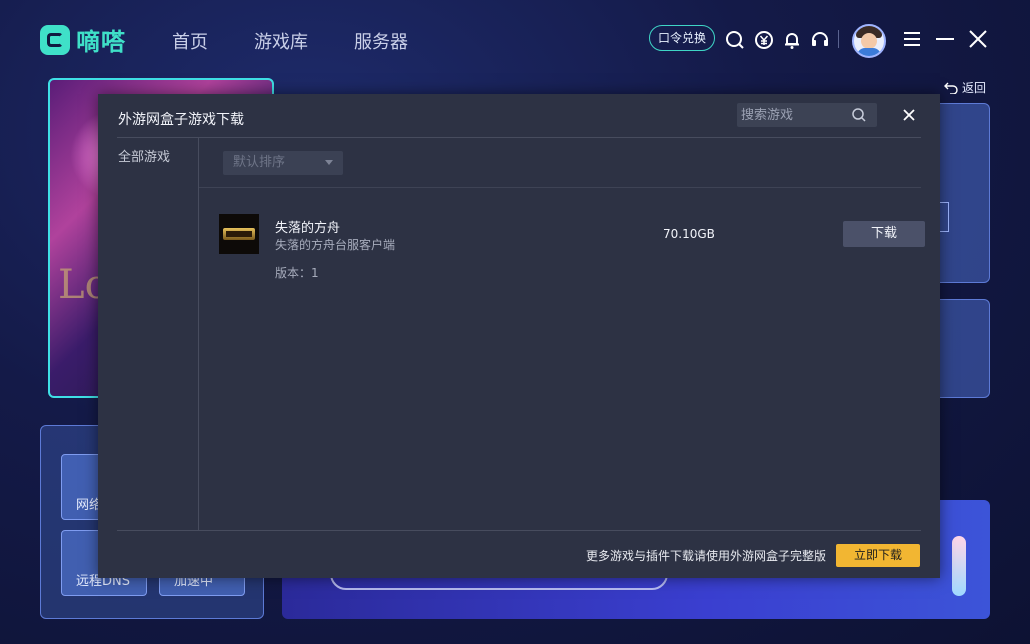  What do you see at coordinates (909, 115) in the screenshot?
I see `dialog-close-icon` at bounding box center [909, 115].